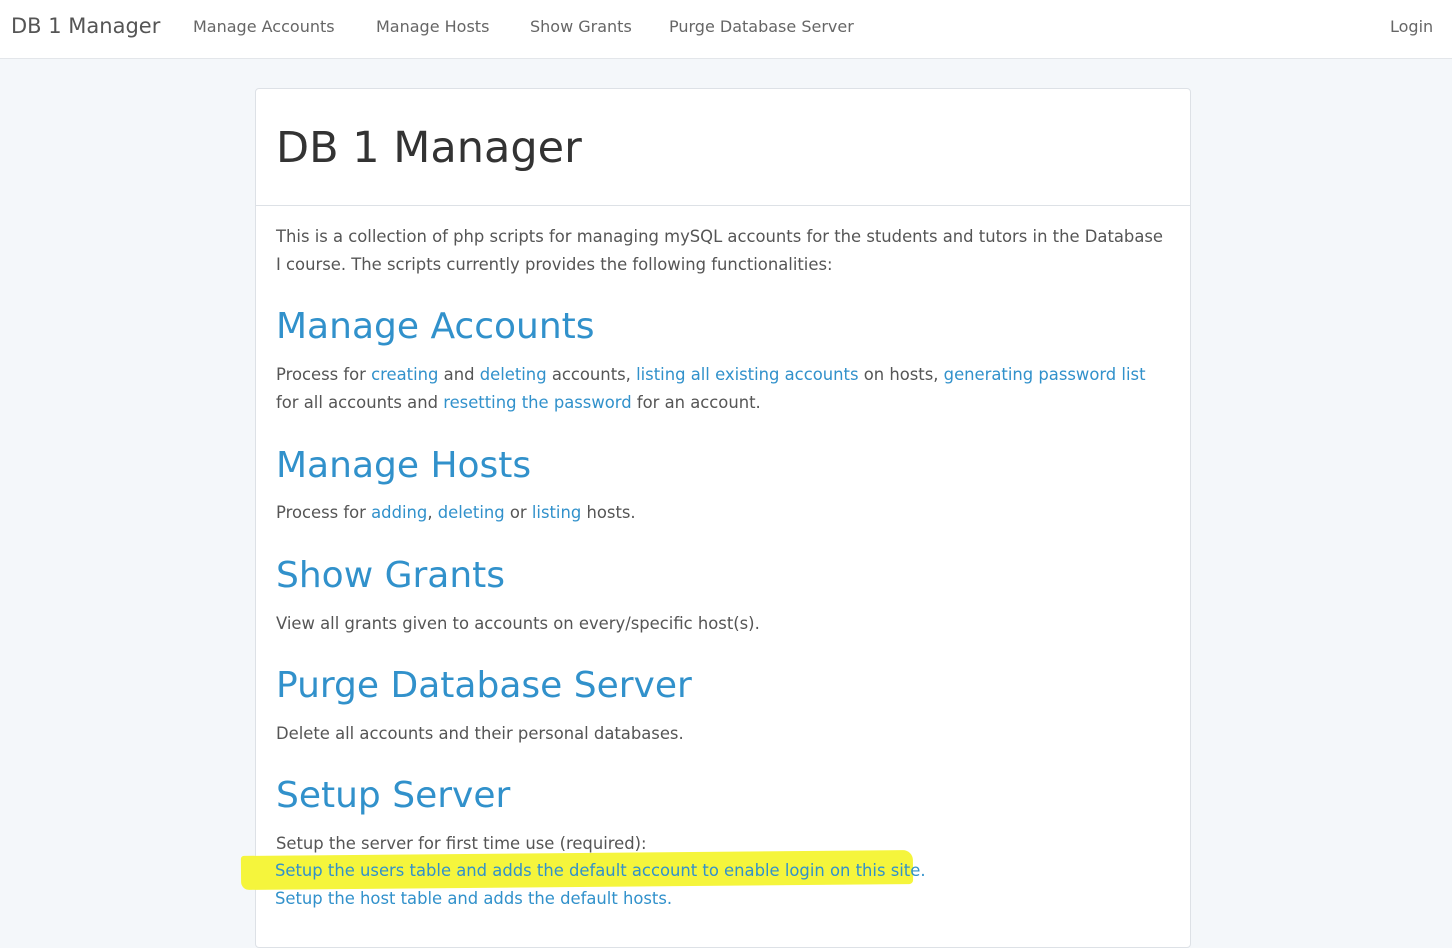 The width and height of the screenshot is (1452, 948). What do you see at coordinates (264, 26) in the screenshot?
I see `nav-manage-accounts: Manage Accounts` at bounding box center [264, 26].